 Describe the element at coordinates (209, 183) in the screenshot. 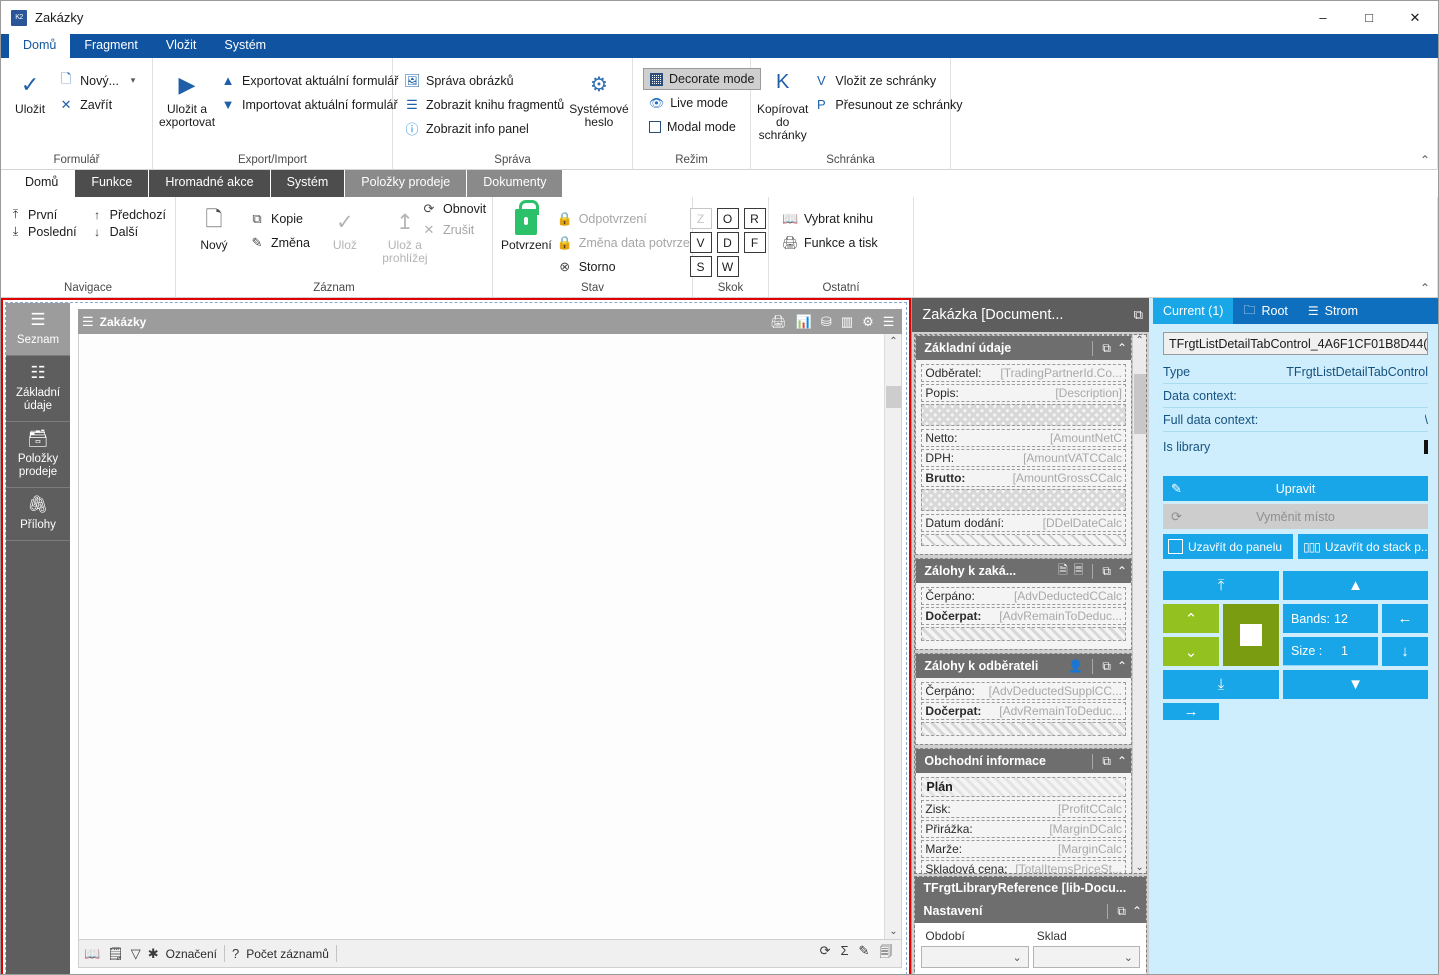

I see `form-tab-hromadne-akce: Hromadné akce` at that location.